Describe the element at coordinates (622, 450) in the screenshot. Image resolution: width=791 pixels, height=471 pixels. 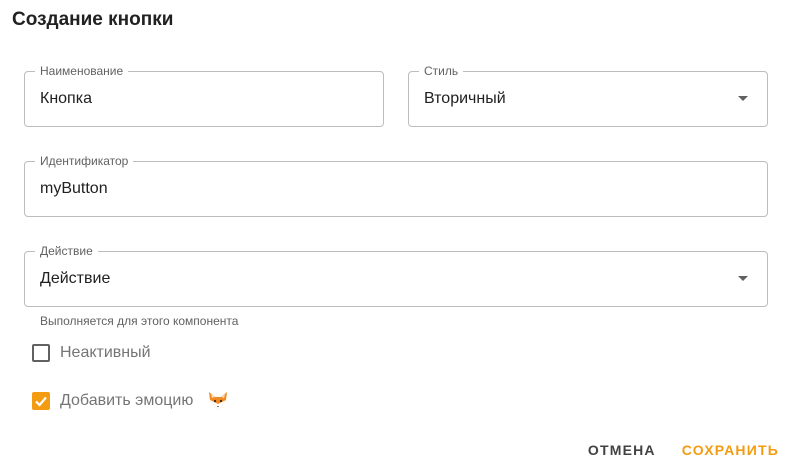
I see `cancel-button: ОТМЕНА` at that location.